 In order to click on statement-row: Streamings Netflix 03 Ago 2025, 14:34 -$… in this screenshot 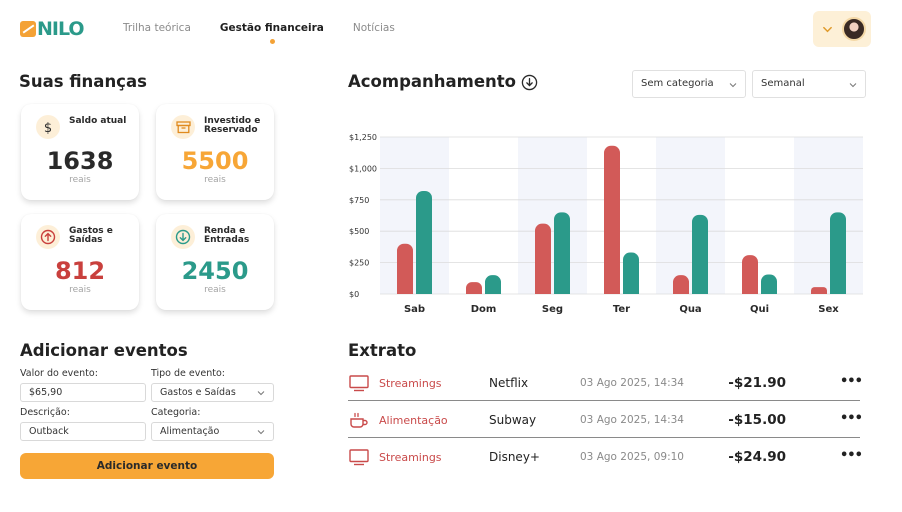, I will do `click(605, 383)`.